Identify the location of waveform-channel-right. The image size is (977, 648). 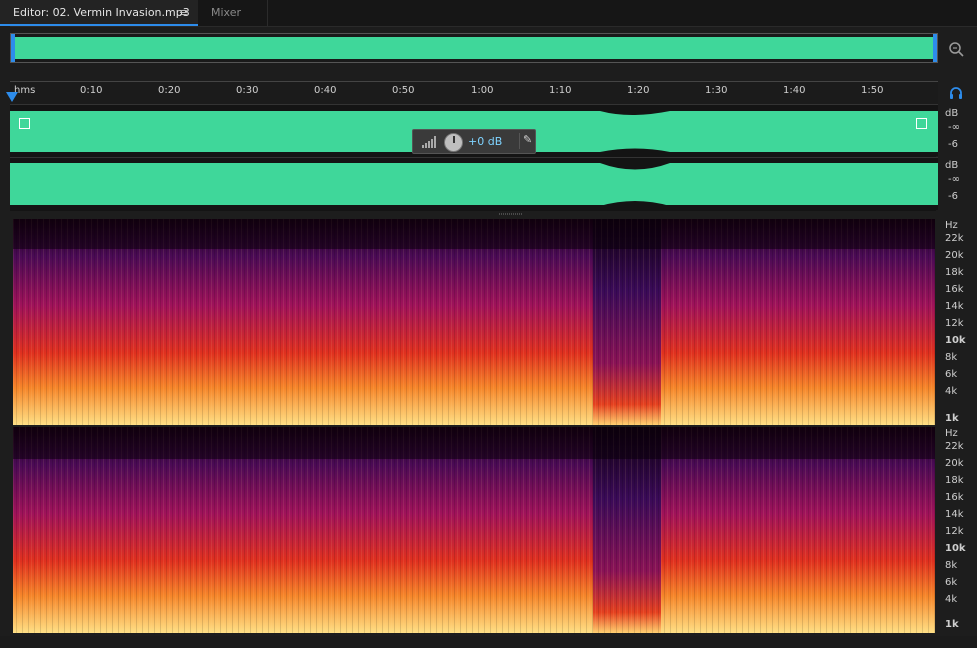
(474, 184).